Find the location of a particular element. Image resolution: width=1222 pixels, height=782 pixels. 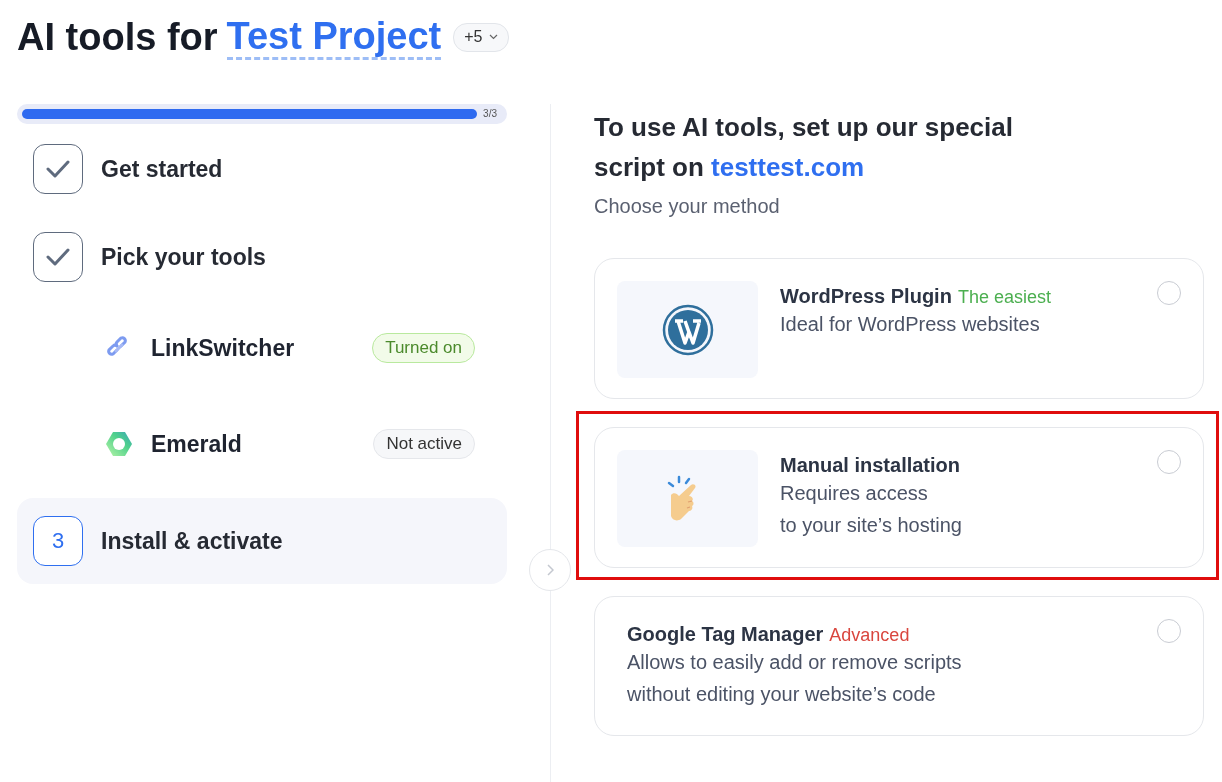

page-title: AI tools for is located at coordinates (117, 37).